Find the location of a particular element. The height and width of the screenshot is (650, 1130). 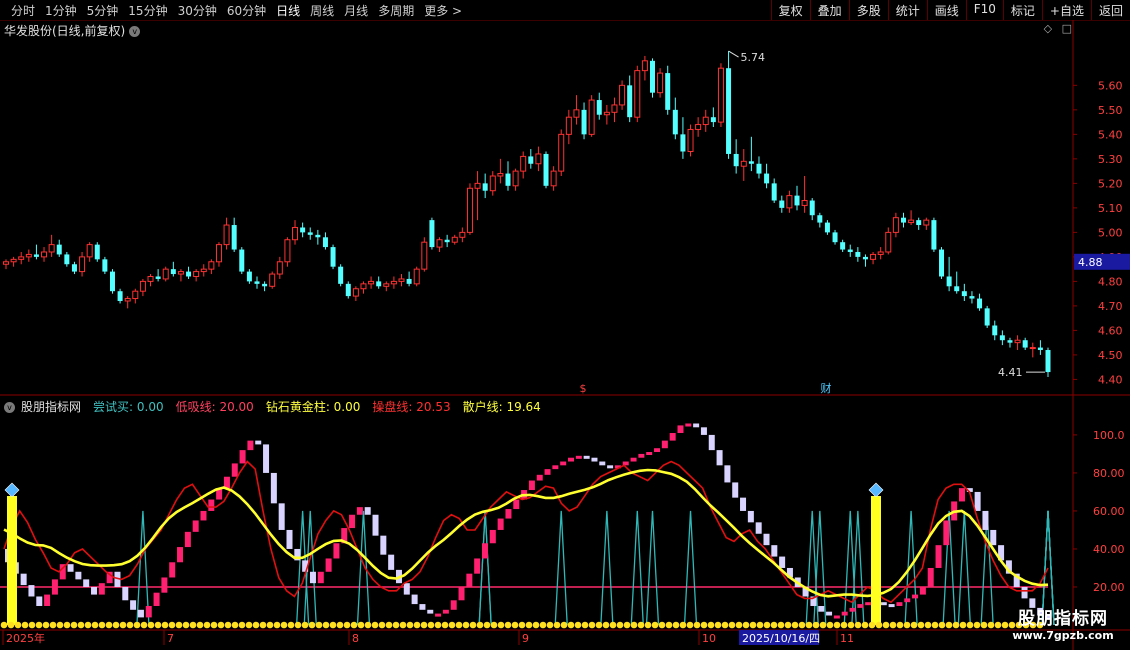

watermark: 股朋指标网 www.7gpzb.com is located at coordinates (1063, 623).